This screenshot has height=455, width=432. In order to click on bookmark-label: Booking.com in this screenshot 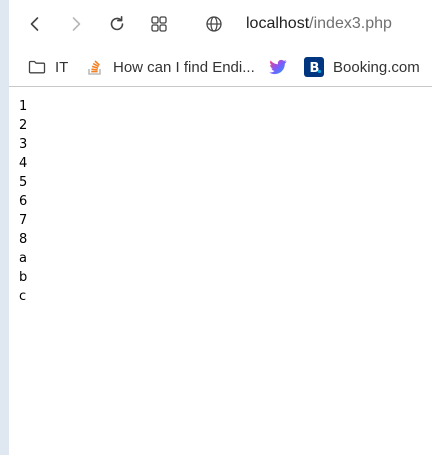, I will do `click(376, 67)`.